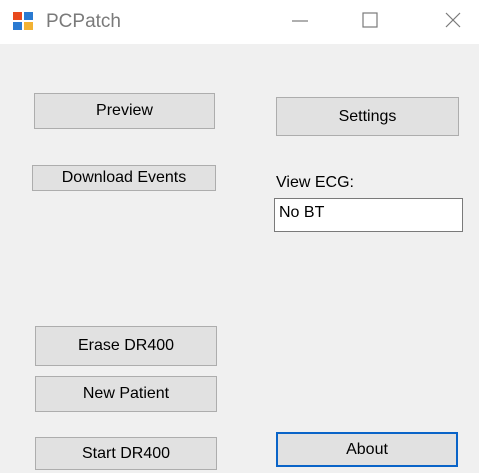  I want to click on minimize-icon, so click(300, 22).